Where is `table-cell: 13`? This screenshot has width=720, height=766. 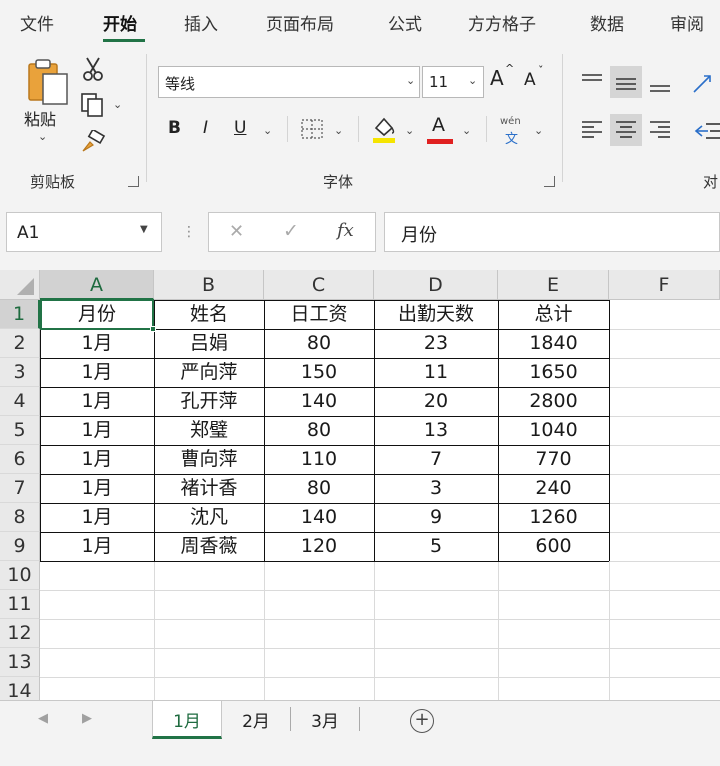 table-cell: 13 is located at coordinates (436, 430).